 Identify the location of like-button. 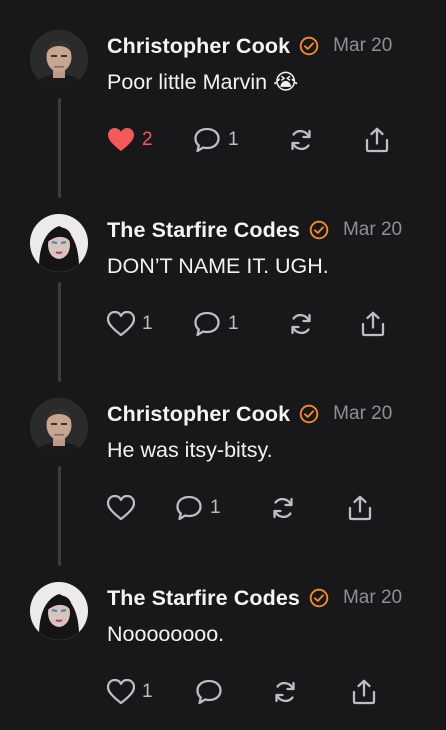
(124, 508).